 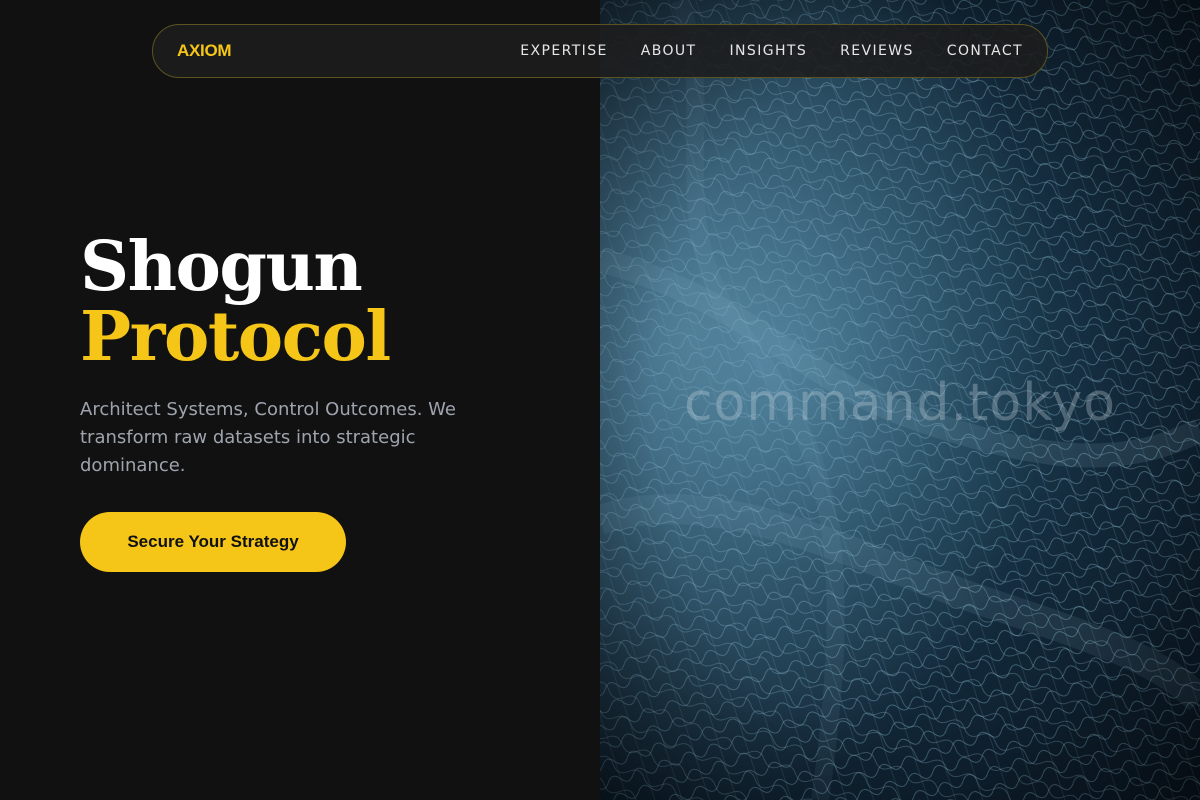 What do you see at coordinates (877, 51) in the screenshot?
I see `nav-link-reviews: REVIEWS` at bounding box center [877, 51].